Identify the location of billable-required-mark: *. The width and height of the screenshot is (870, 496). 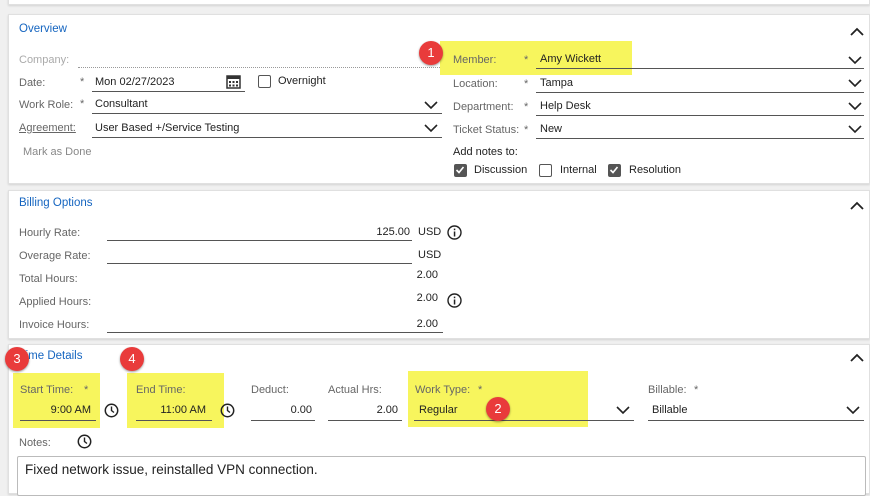
(696, 390).